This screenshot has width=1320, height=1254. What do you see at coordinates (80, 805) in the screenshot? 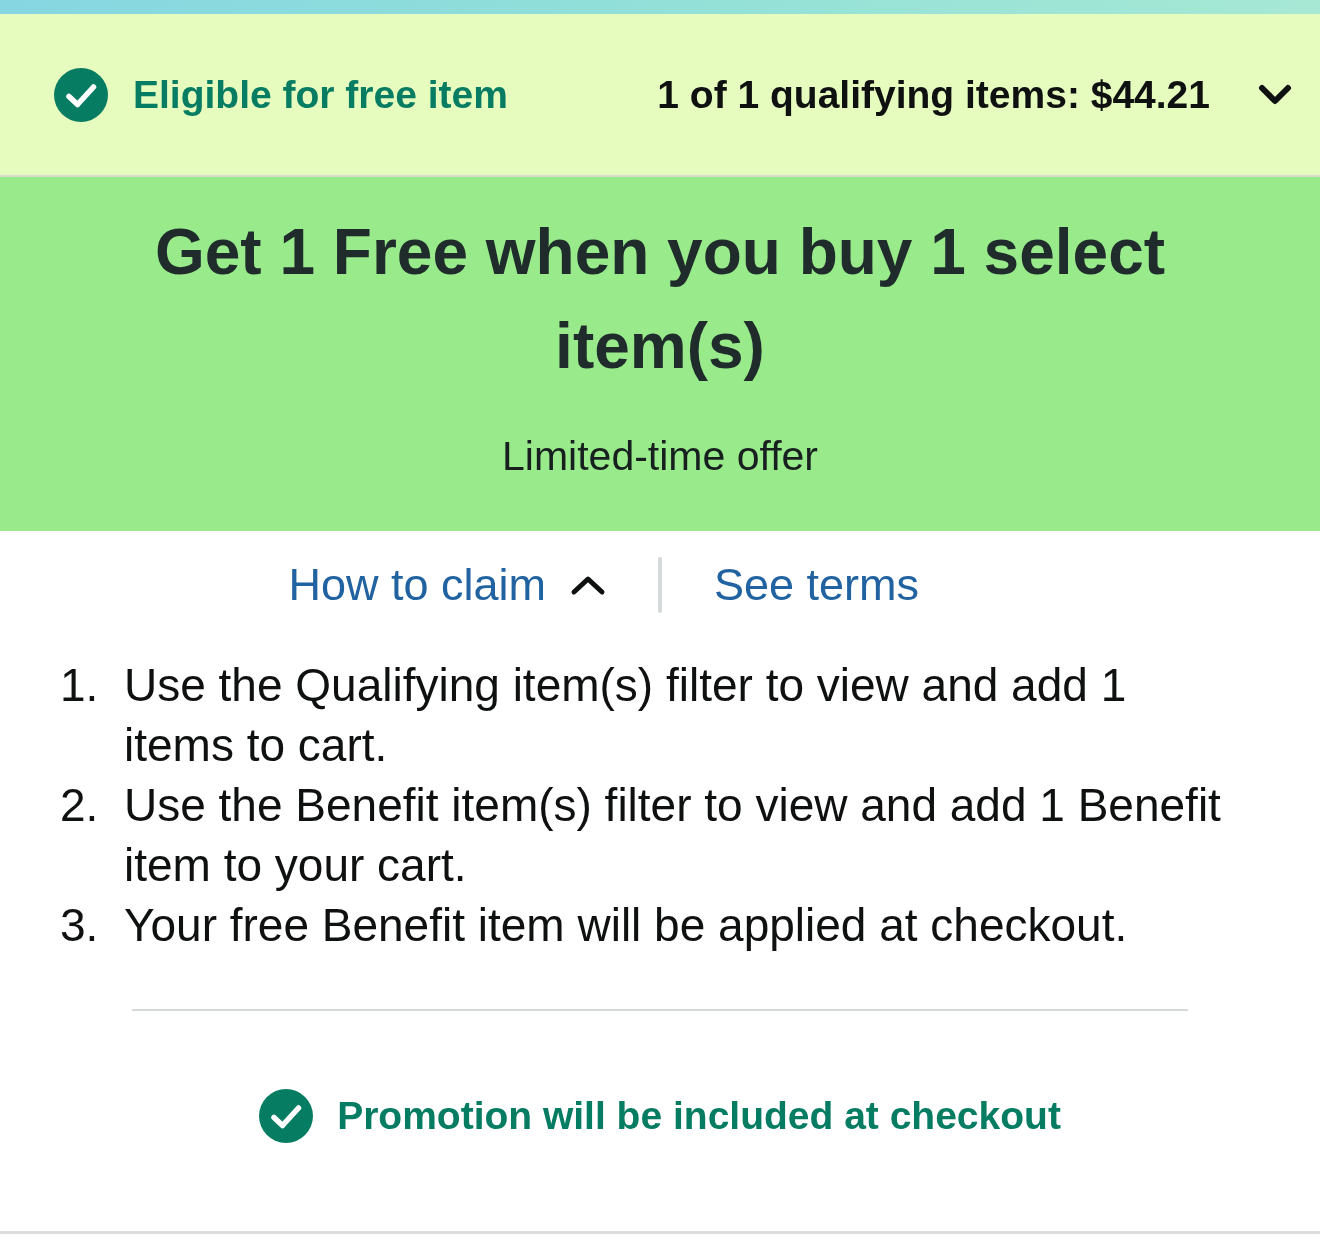
I see `step-number: 2.` at bounding box center [80, 805].